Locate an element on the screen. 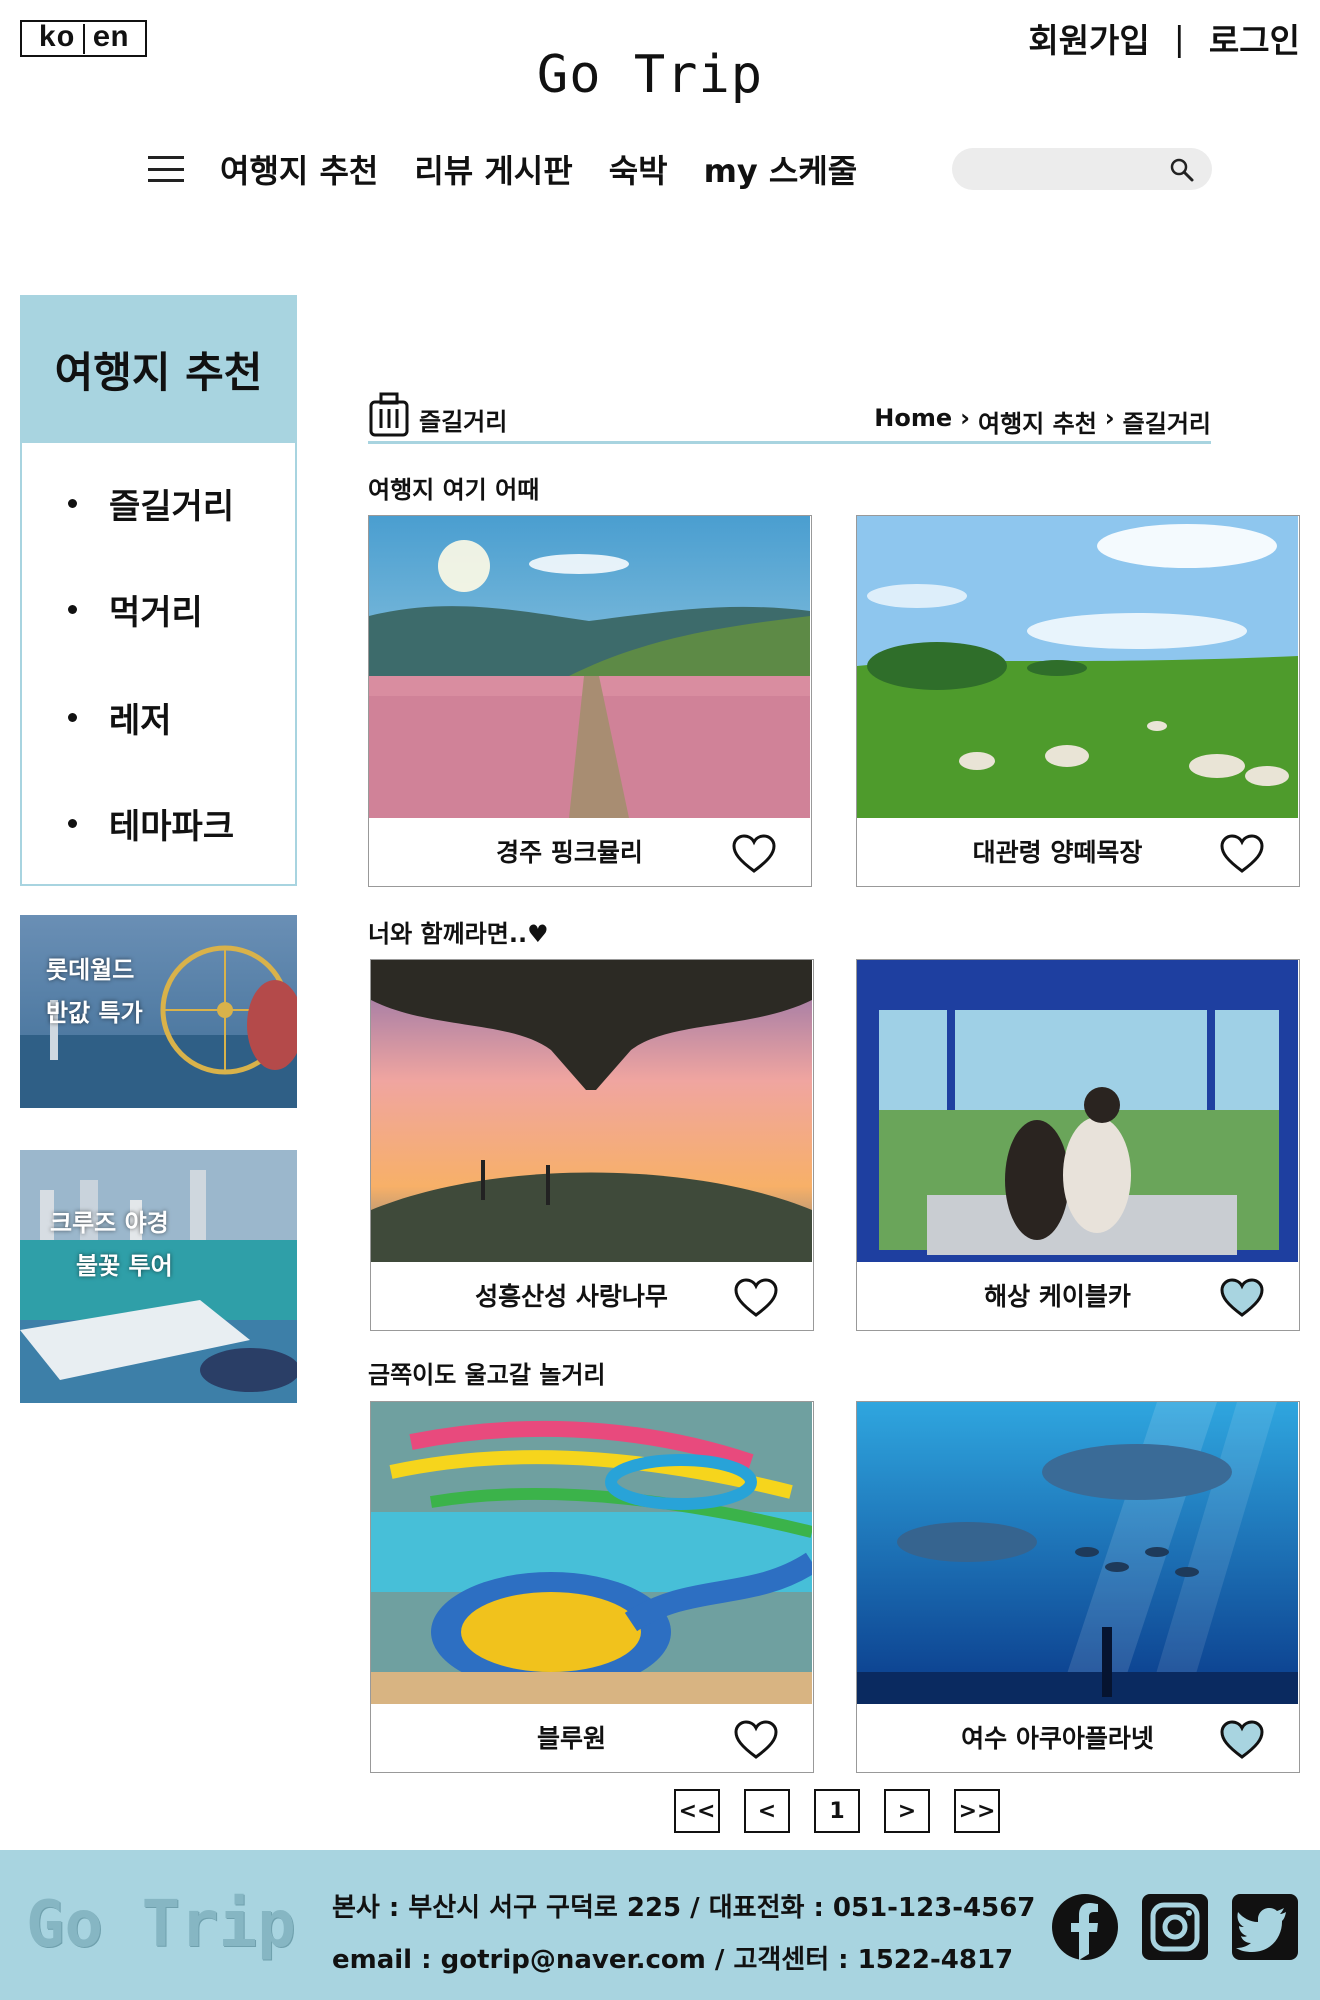 This screenshot has height=2000, width=1320. destination-card: 경주 핑크뮬리 is located at coordinates (590, 701).